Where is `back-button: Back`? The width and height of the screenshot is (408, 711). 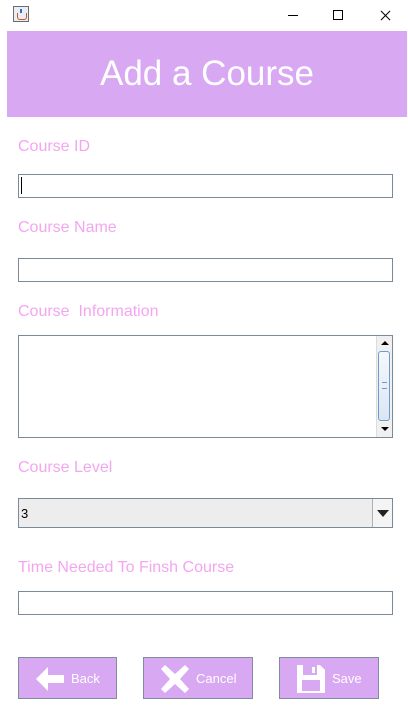 back-button: Back is located at coordinates (67, 678).